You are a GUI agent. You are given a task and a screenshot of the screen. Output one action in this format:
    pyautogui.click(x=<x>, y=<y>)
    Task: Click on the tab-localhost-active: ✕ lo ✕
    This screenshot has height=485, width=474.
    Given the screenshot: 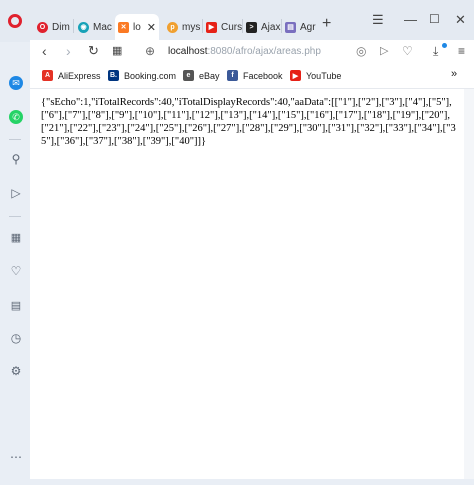 What is the action you would take?
    pyautogui.click(x=137, y=27)
    